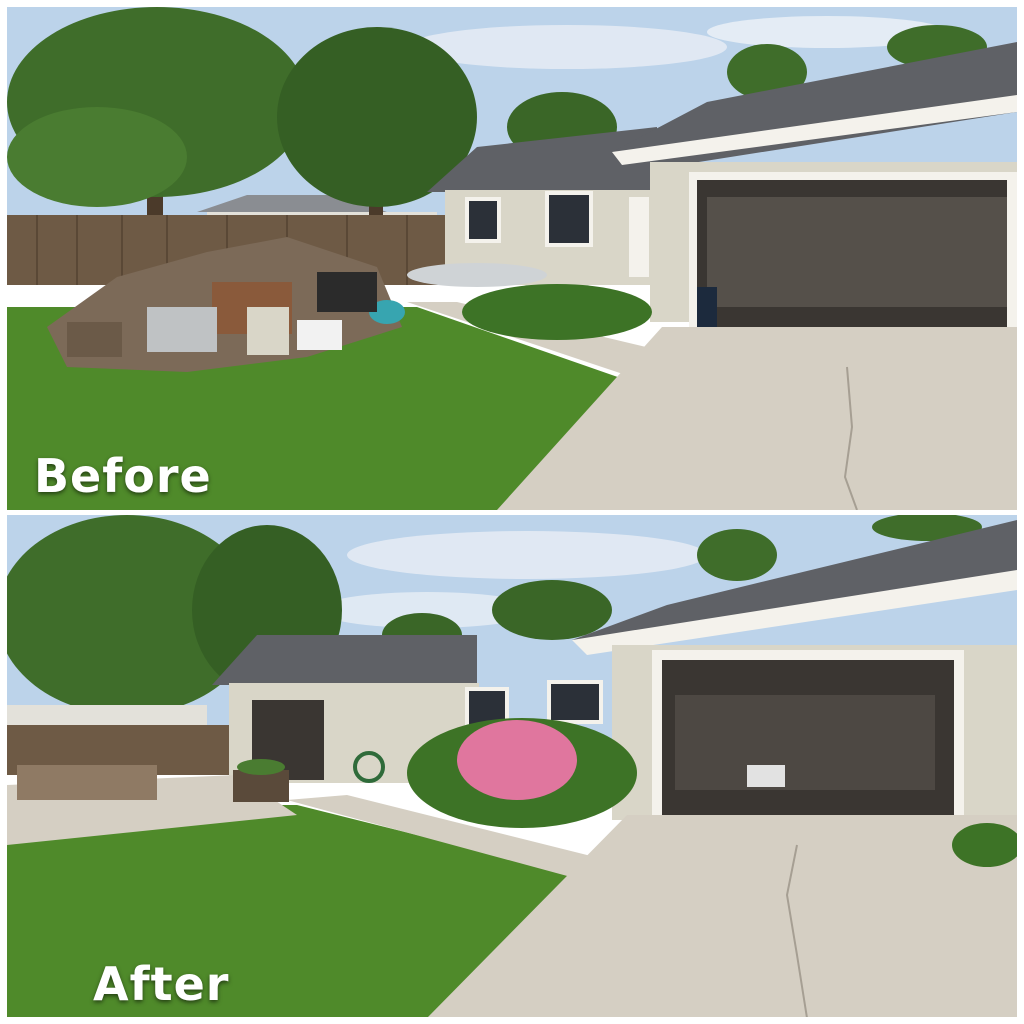 Image resolution: width=1024 pixels, height=1024 pixels. I want to click on side-door, so click(639, 237).